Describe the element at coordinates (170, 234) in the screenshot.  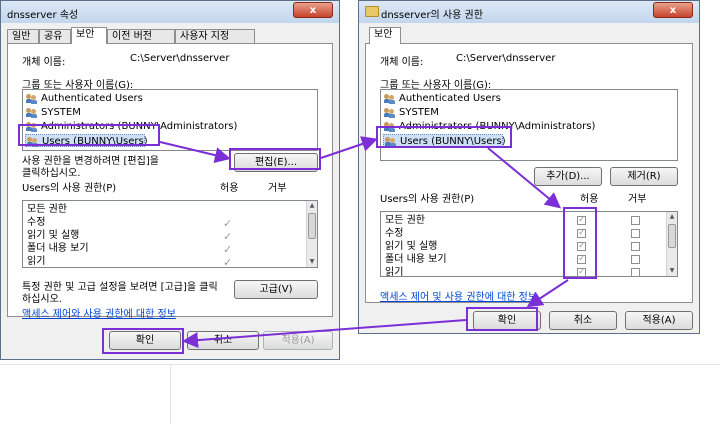
I see `permission-list: 모든 권한 수정 읽기 및 실행 폴더 내용 보기 읽기 ✓ ✓ ✓ ✓ ▲ ▼` at that location.